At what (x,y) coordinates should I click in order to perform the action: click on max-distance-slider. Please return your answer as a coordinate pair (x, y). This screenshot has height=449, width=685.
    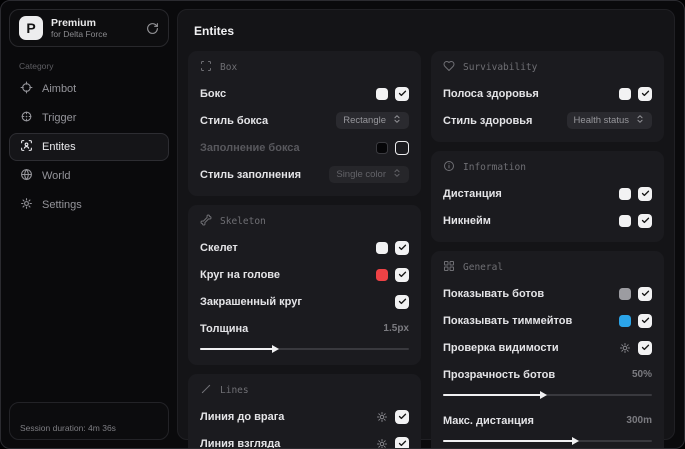
    Looking at the image, I should click on (547, 440).